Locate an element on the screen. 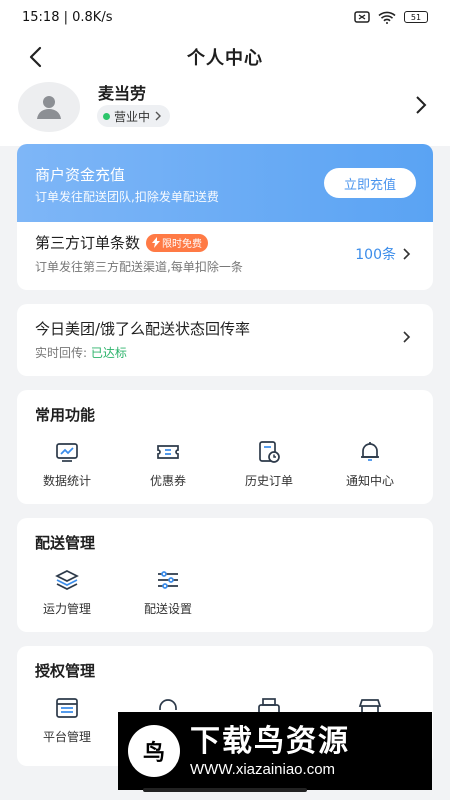 The image size is (450, 800). third-party-count: 100条 is located at coordinates (383, 254).